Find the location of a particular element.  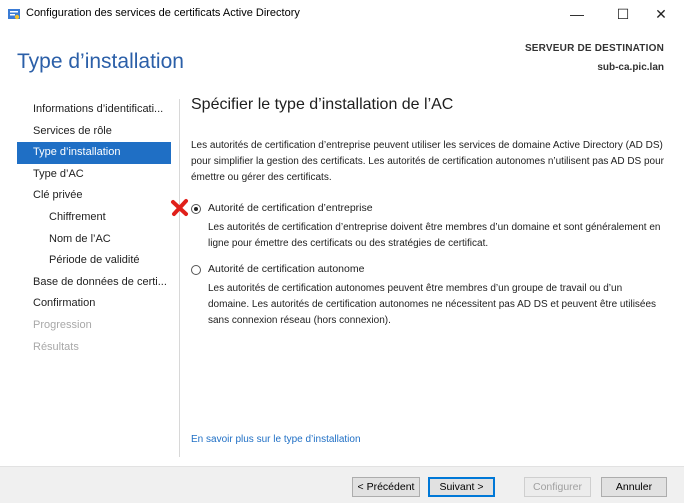

previous-button: < Précédent is located at coordinates (386, 487).